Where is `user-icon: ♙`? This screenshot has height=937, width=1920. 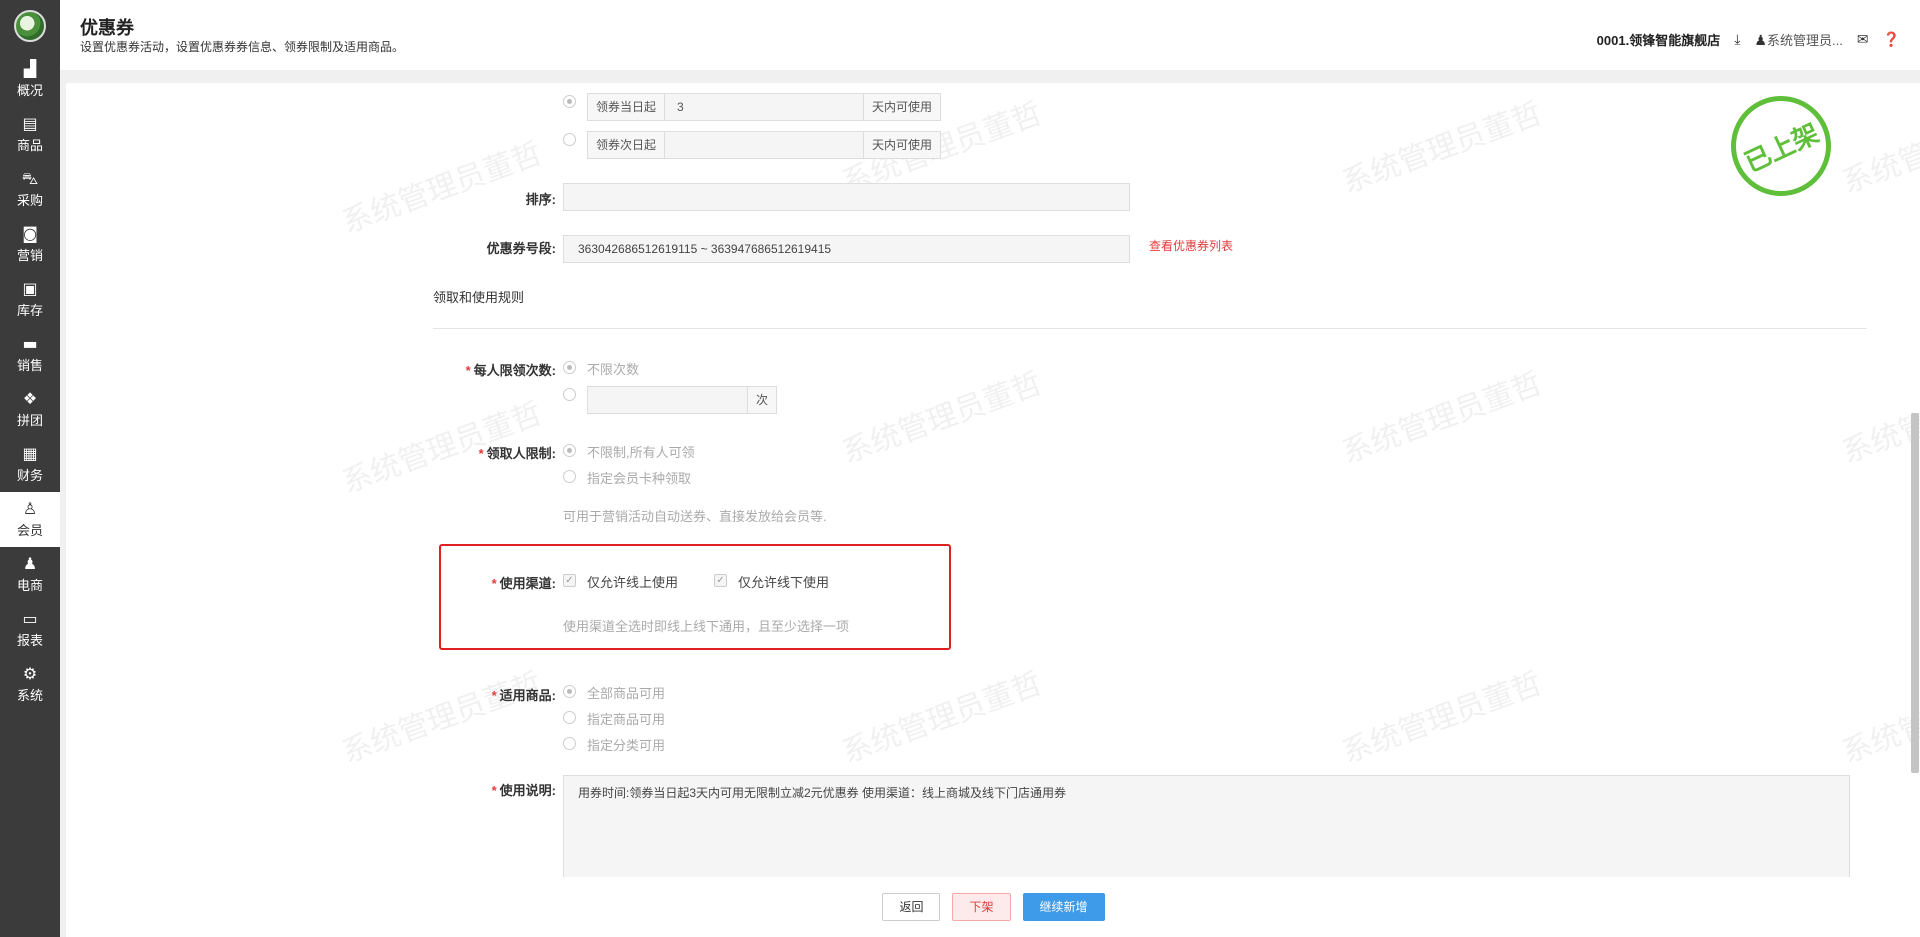
user-icon: ♙ is located at coordinates (30, 508).